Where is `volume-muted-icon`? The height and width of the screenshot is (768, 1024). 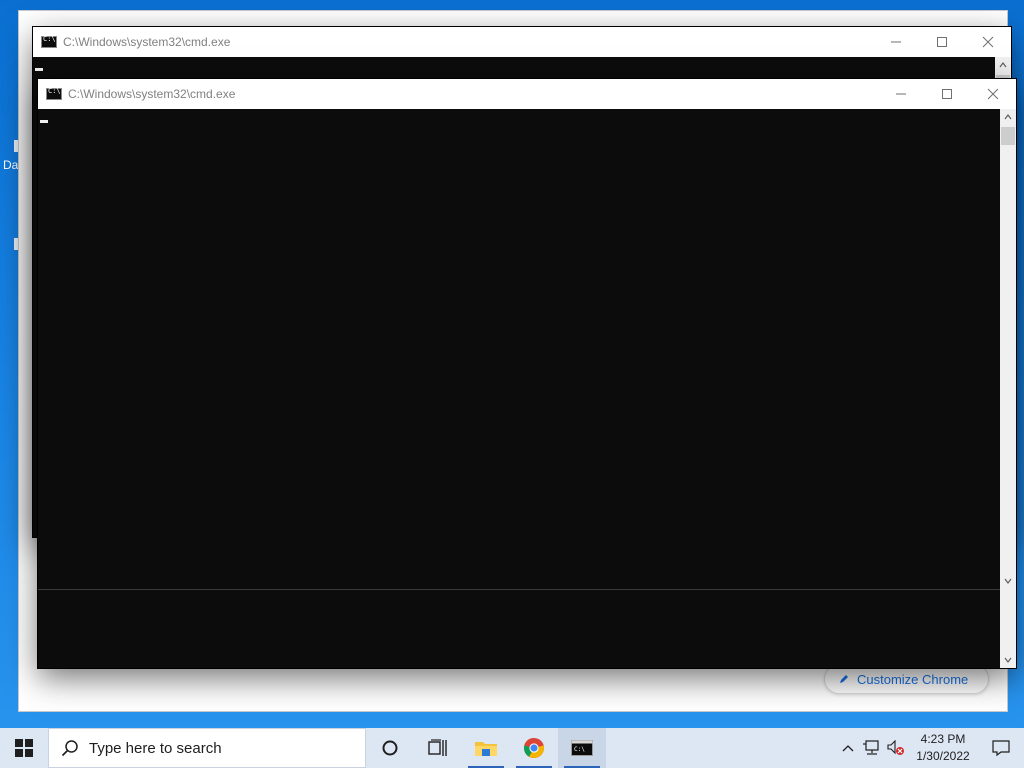 volume-muted-icon is located at coordinates (895, 747).